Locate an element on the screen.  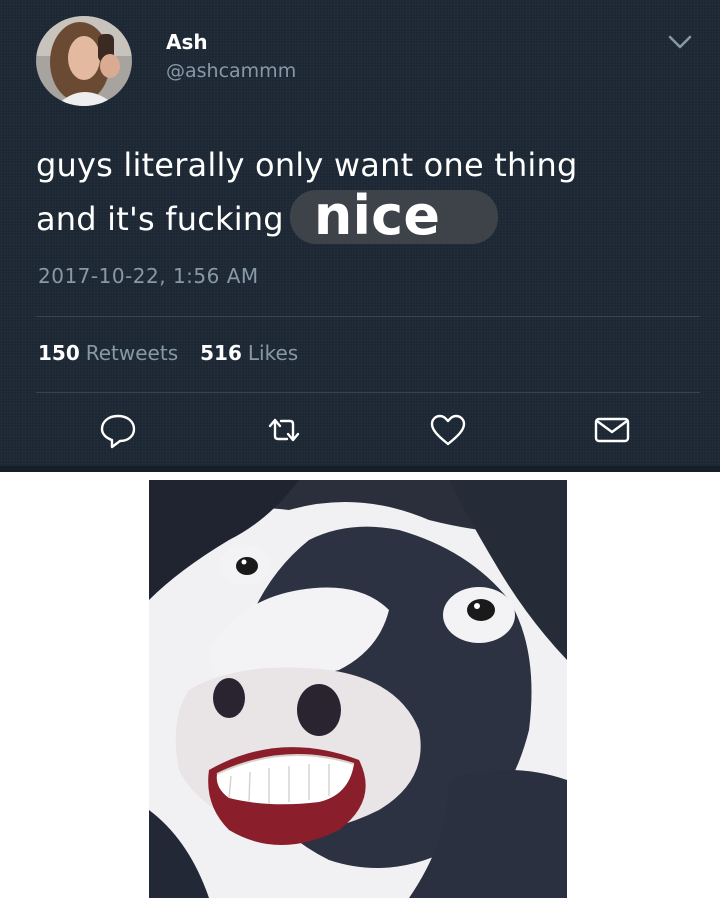
tweet-text-line-1: guys literally only want one thing is located at coordinates (307, 165).